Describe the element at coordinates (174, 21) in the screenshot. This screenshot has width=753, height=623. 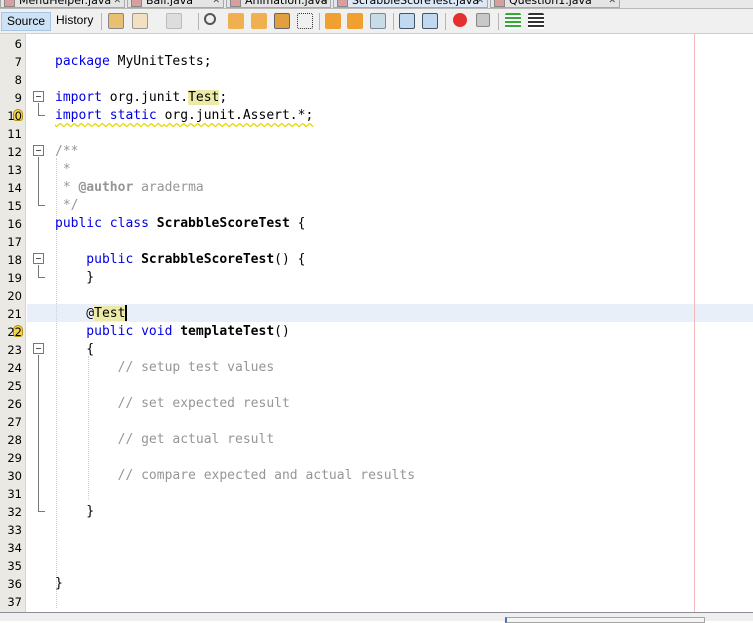
I see `forward-icon` at that location.